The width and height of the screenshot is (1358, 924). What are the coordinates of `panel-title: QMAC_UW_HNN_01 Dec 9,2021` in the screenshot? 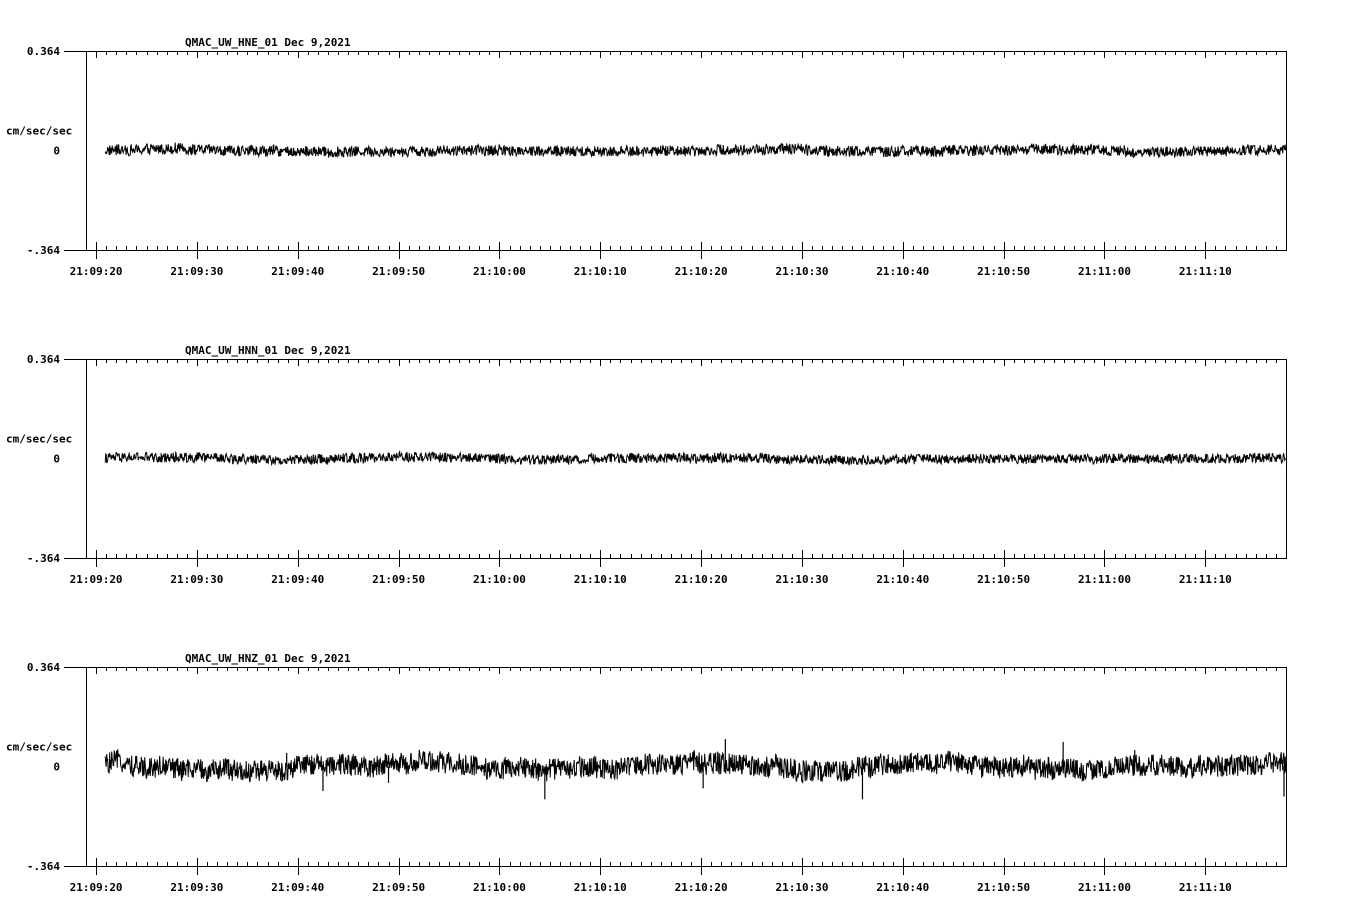 It's located at (268, 350).